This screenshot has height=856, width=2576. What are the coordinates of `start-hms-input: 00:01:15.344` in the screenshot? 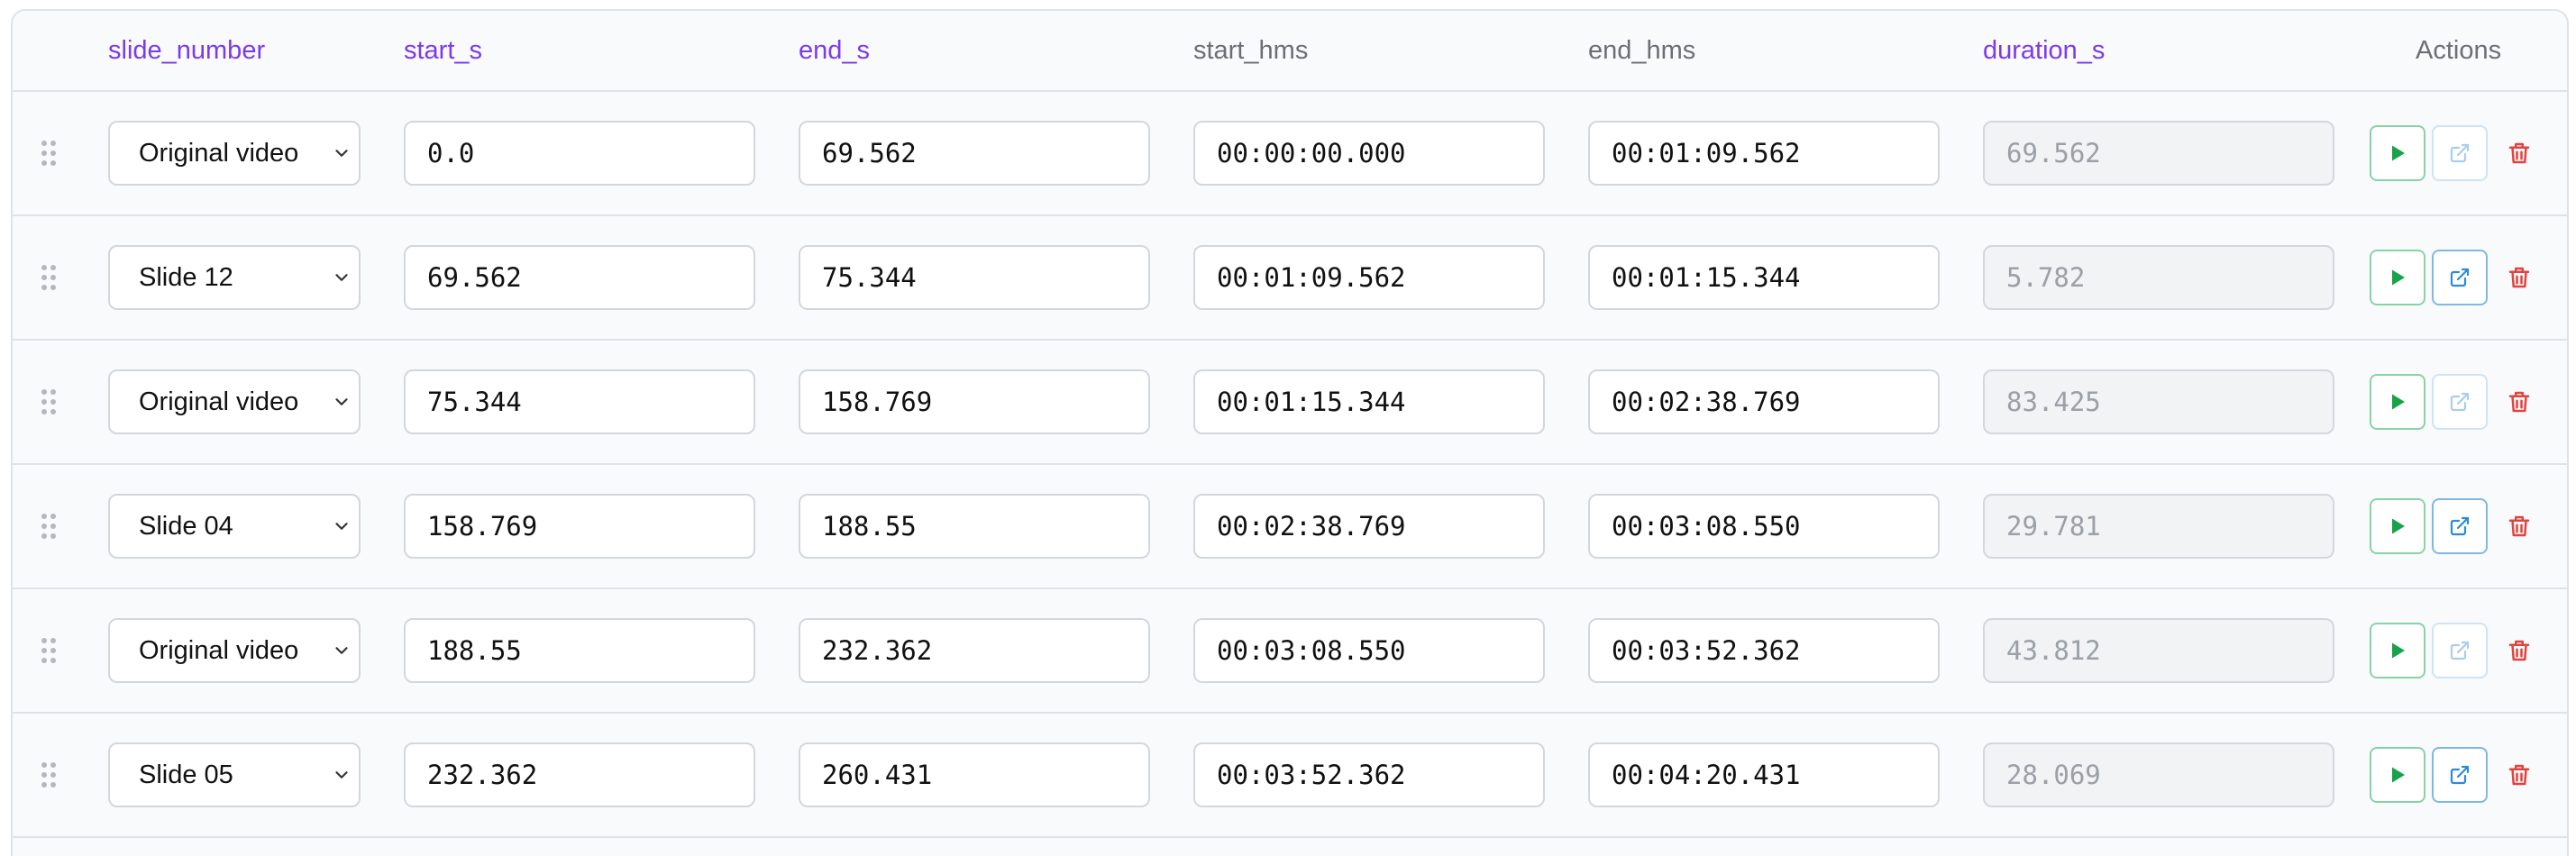 It's located at (1369, 402).